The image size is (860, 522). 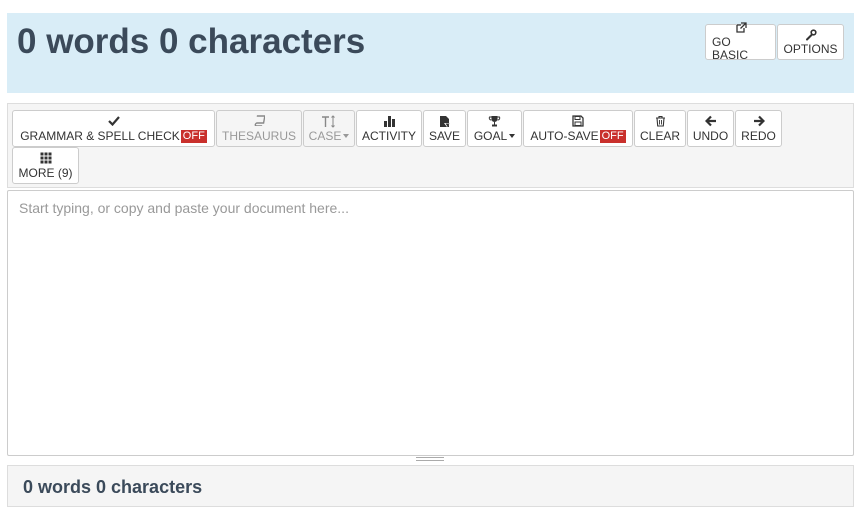 I want to click on file-save-icon, so click(x=445, y=122).